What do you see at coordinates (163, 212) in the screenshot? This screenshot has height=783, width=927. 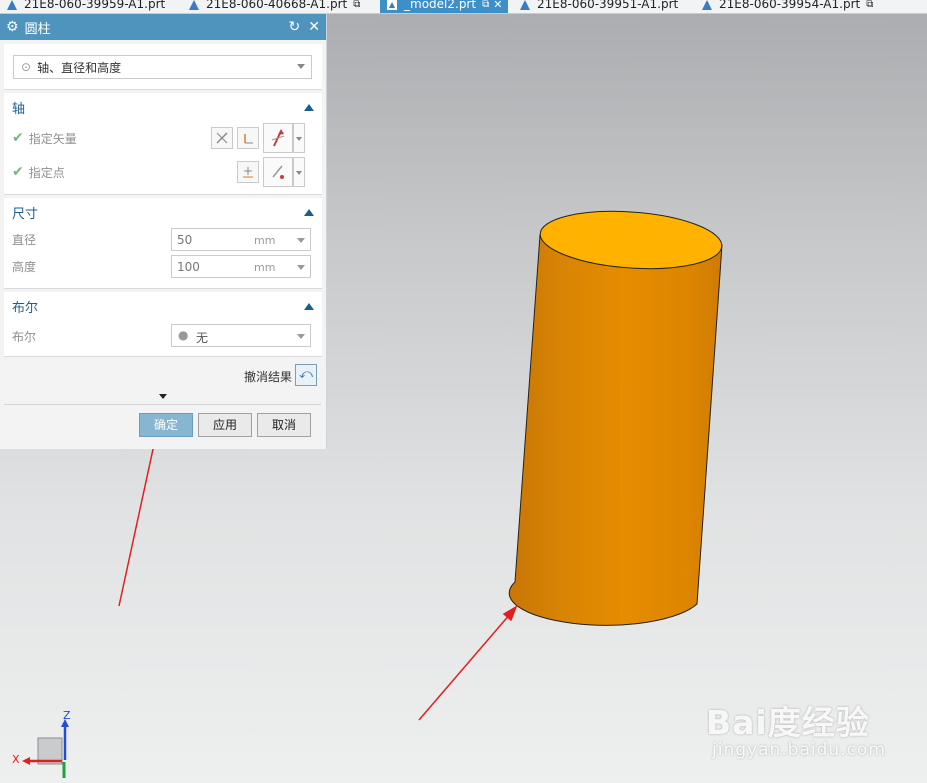 I see `dimensions-section-header: 尺寸` at bounding box center [163, 212].